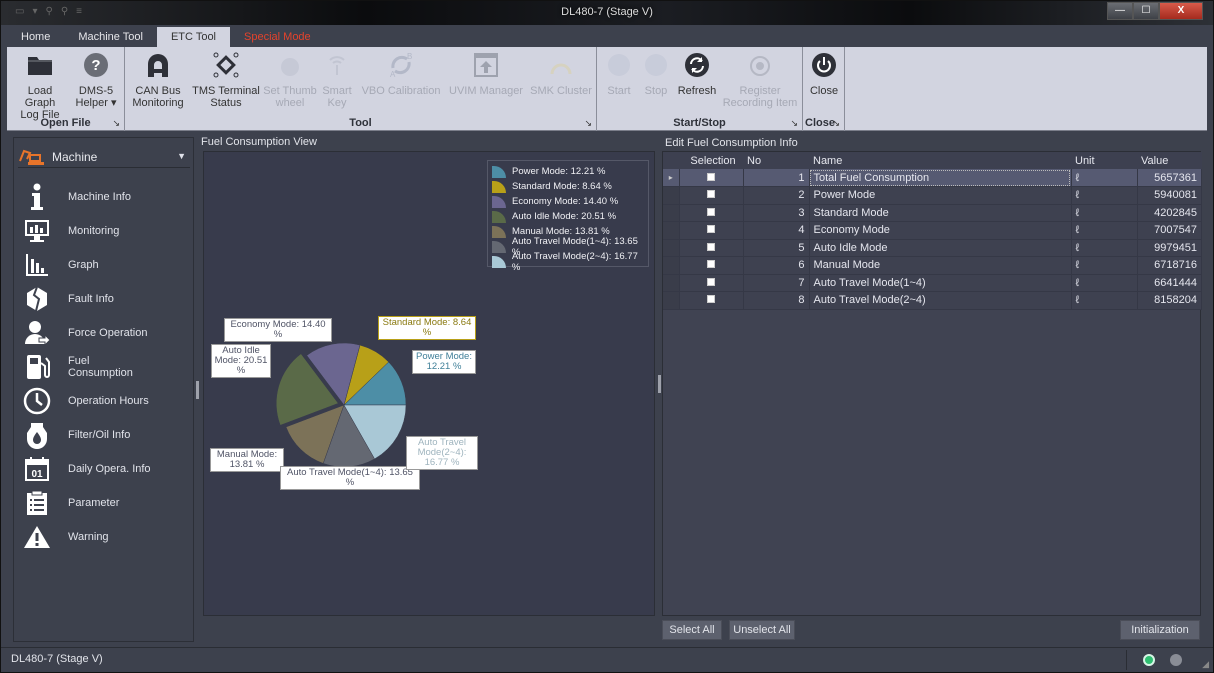 This screenshot has height=673, width=1214. Describe the element at coordinates (158, 80) in the screenshot. I see `can-bus-monitoring-button: CAN Bus Monitoring` at that location.